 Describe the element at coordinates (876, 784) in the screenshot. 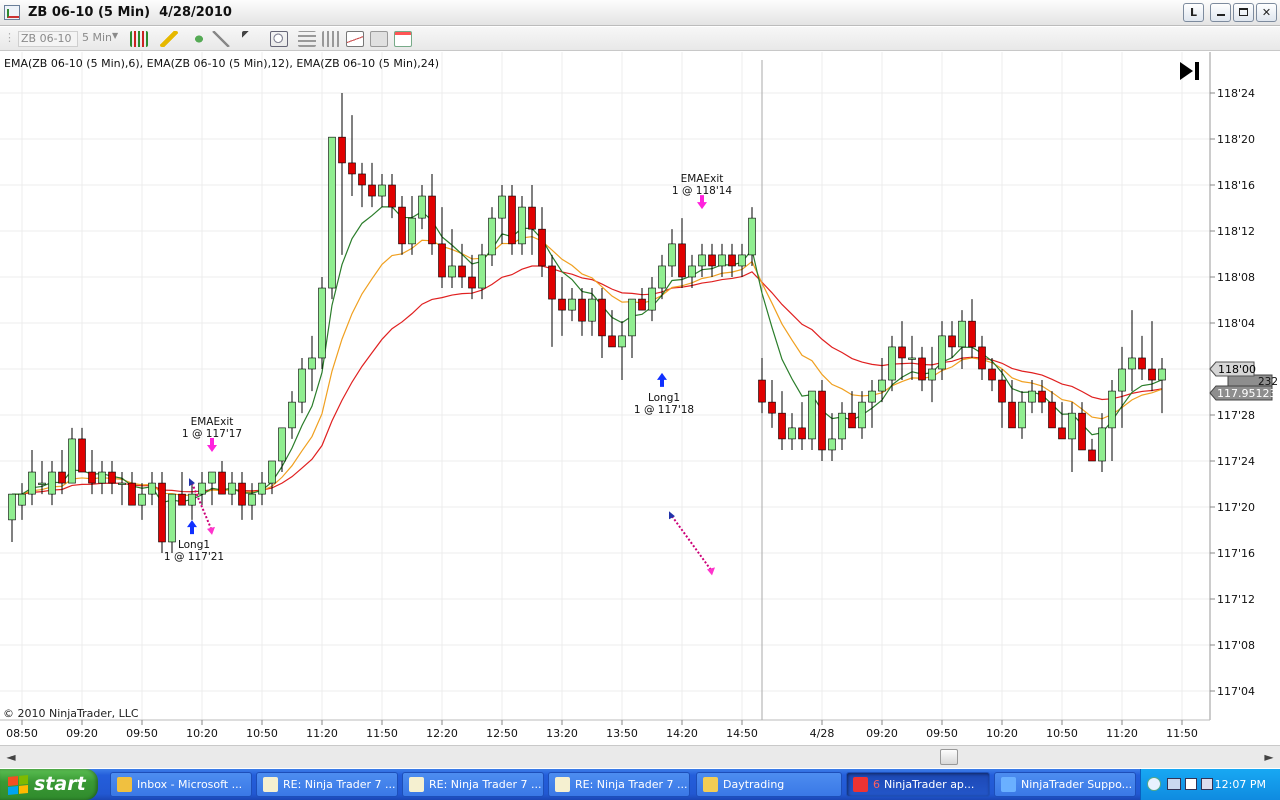

I see `task-badge: 6` at that location.